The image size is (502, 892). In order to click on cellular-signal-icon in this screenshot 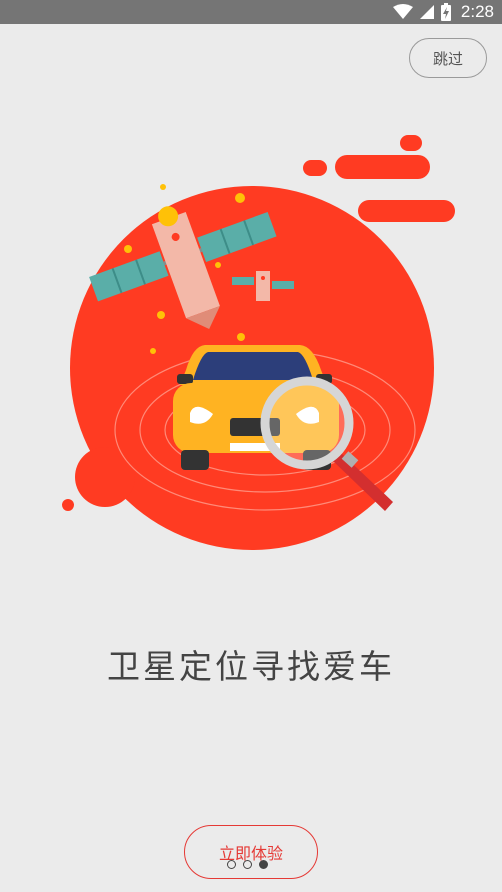, I will do `click(426, 12)`.